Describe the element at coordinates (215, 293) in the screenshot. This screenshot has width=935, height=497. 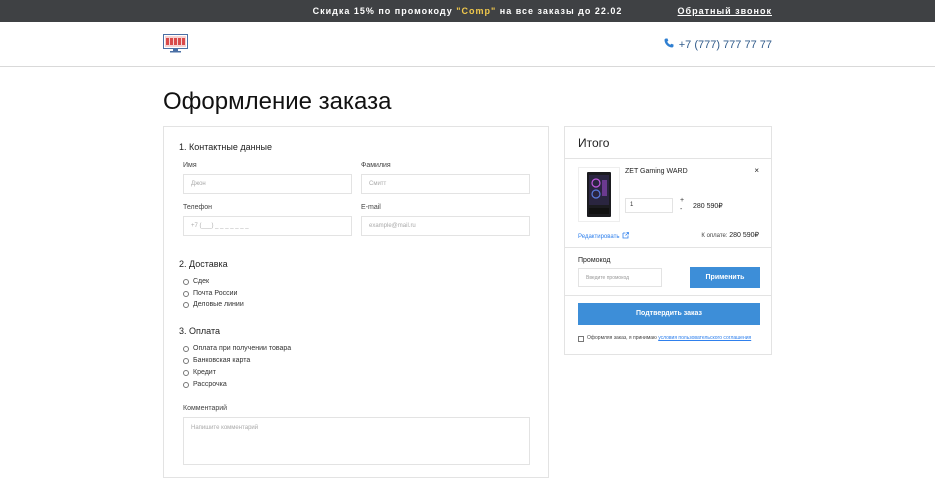
I see `delivery-option-label: Почта России` at that location.